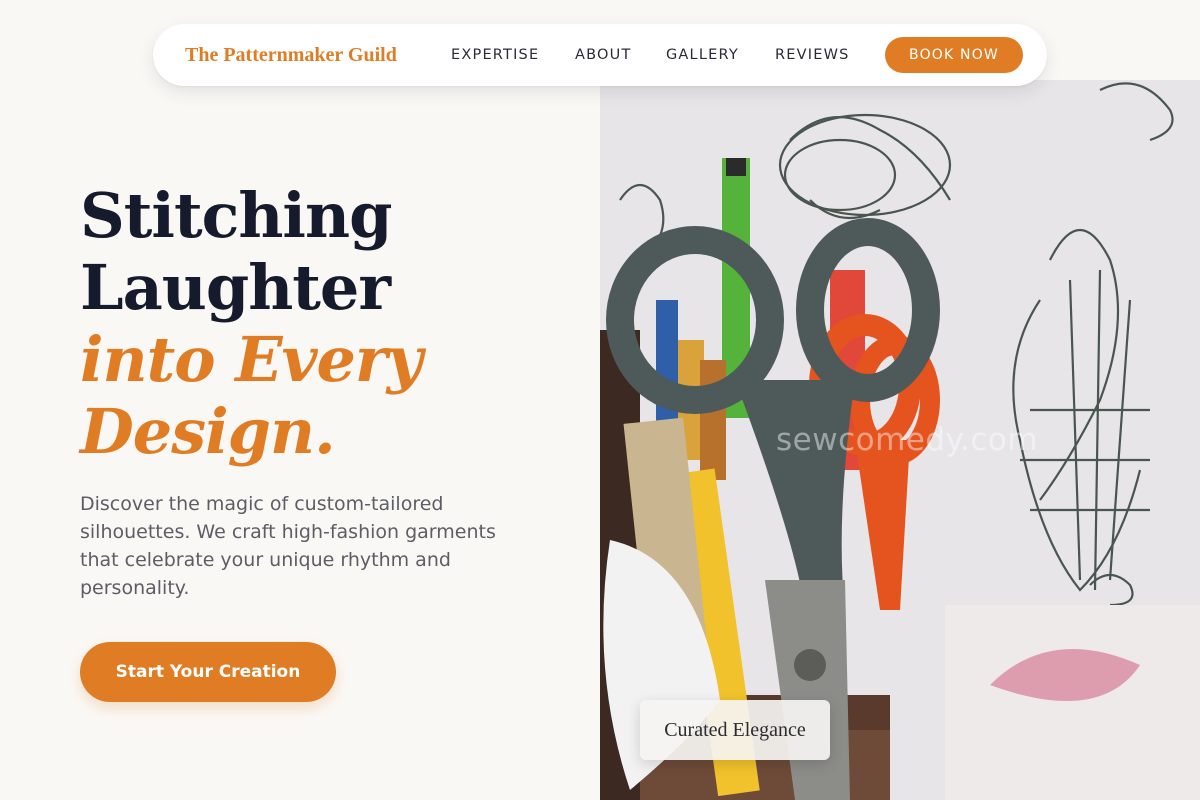 The height and width of the screenshot is (800, 1200). What do you see at coordinates (291, 55) in the screenshot?
I see `brand-logo-link: The Patternmaker Guild` at bounding box center [291, 55].